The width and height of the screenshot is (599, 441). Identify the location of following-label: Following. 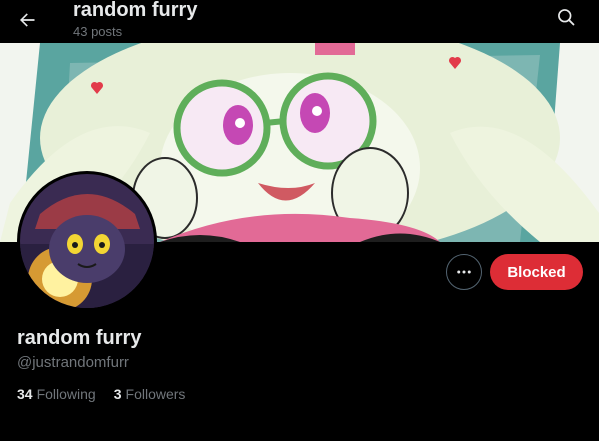
(66, 394).